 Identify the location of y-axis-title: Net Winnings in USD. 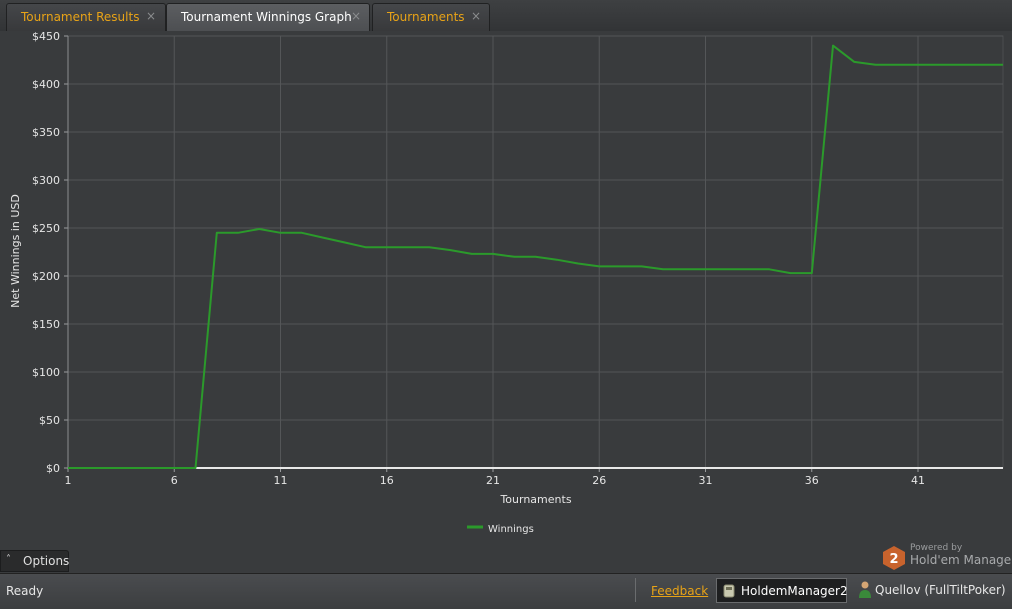
(15, 251).